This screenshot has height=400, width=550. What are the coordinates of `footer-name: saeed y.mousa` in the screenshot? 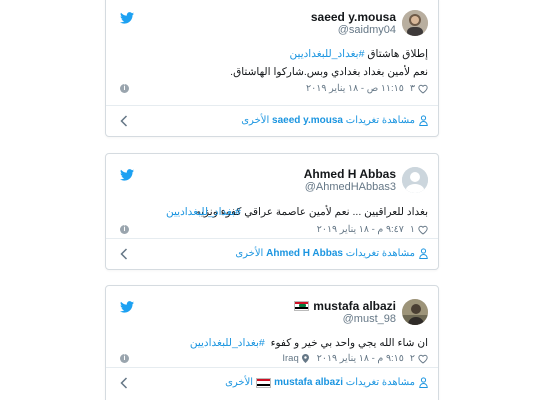 It's located at (307, 120).